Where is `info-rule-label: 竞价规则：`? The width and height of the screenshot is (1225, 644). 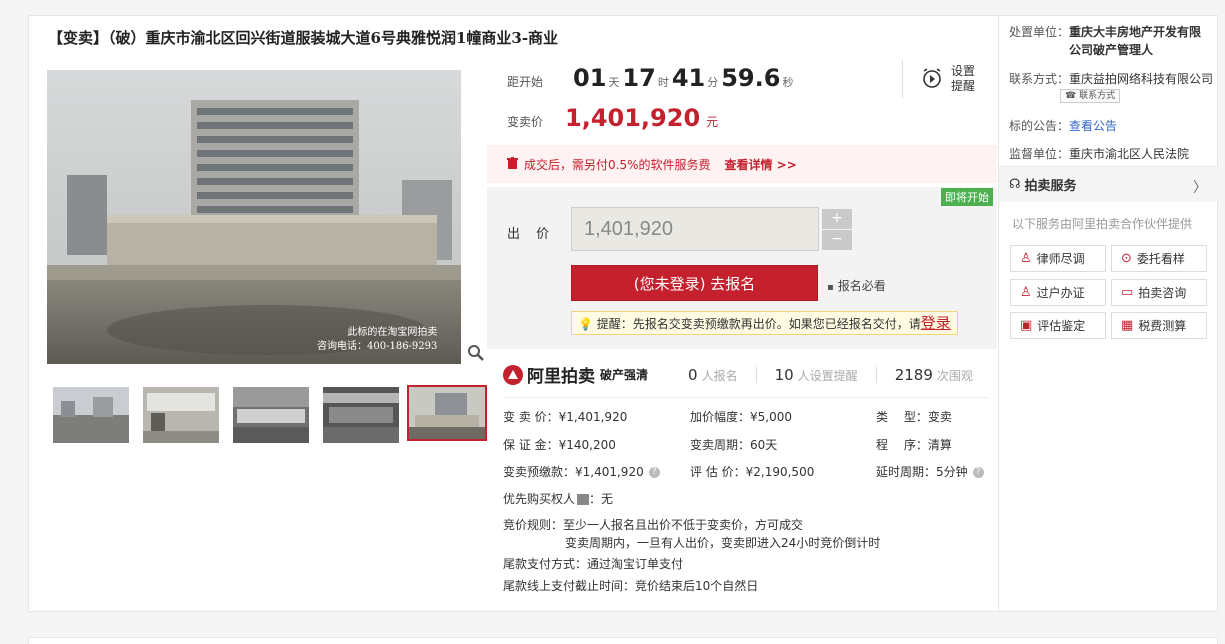
info-rule-label: 竞价规则： is located at coordinates (533, 525).